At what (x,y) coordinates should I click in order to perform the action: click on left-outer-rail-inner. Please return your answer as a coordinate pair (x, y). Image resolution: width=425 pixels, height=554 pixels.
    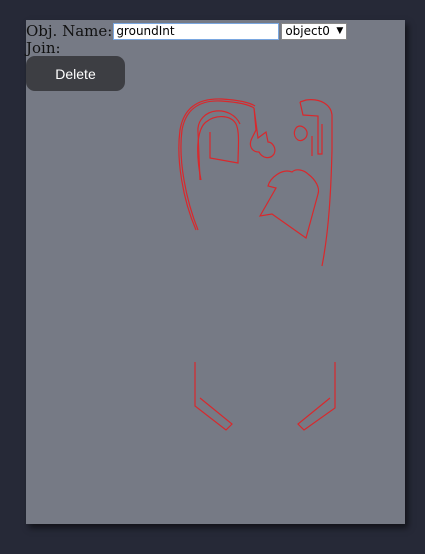
    Looking at the image, I should click on (217, 164).